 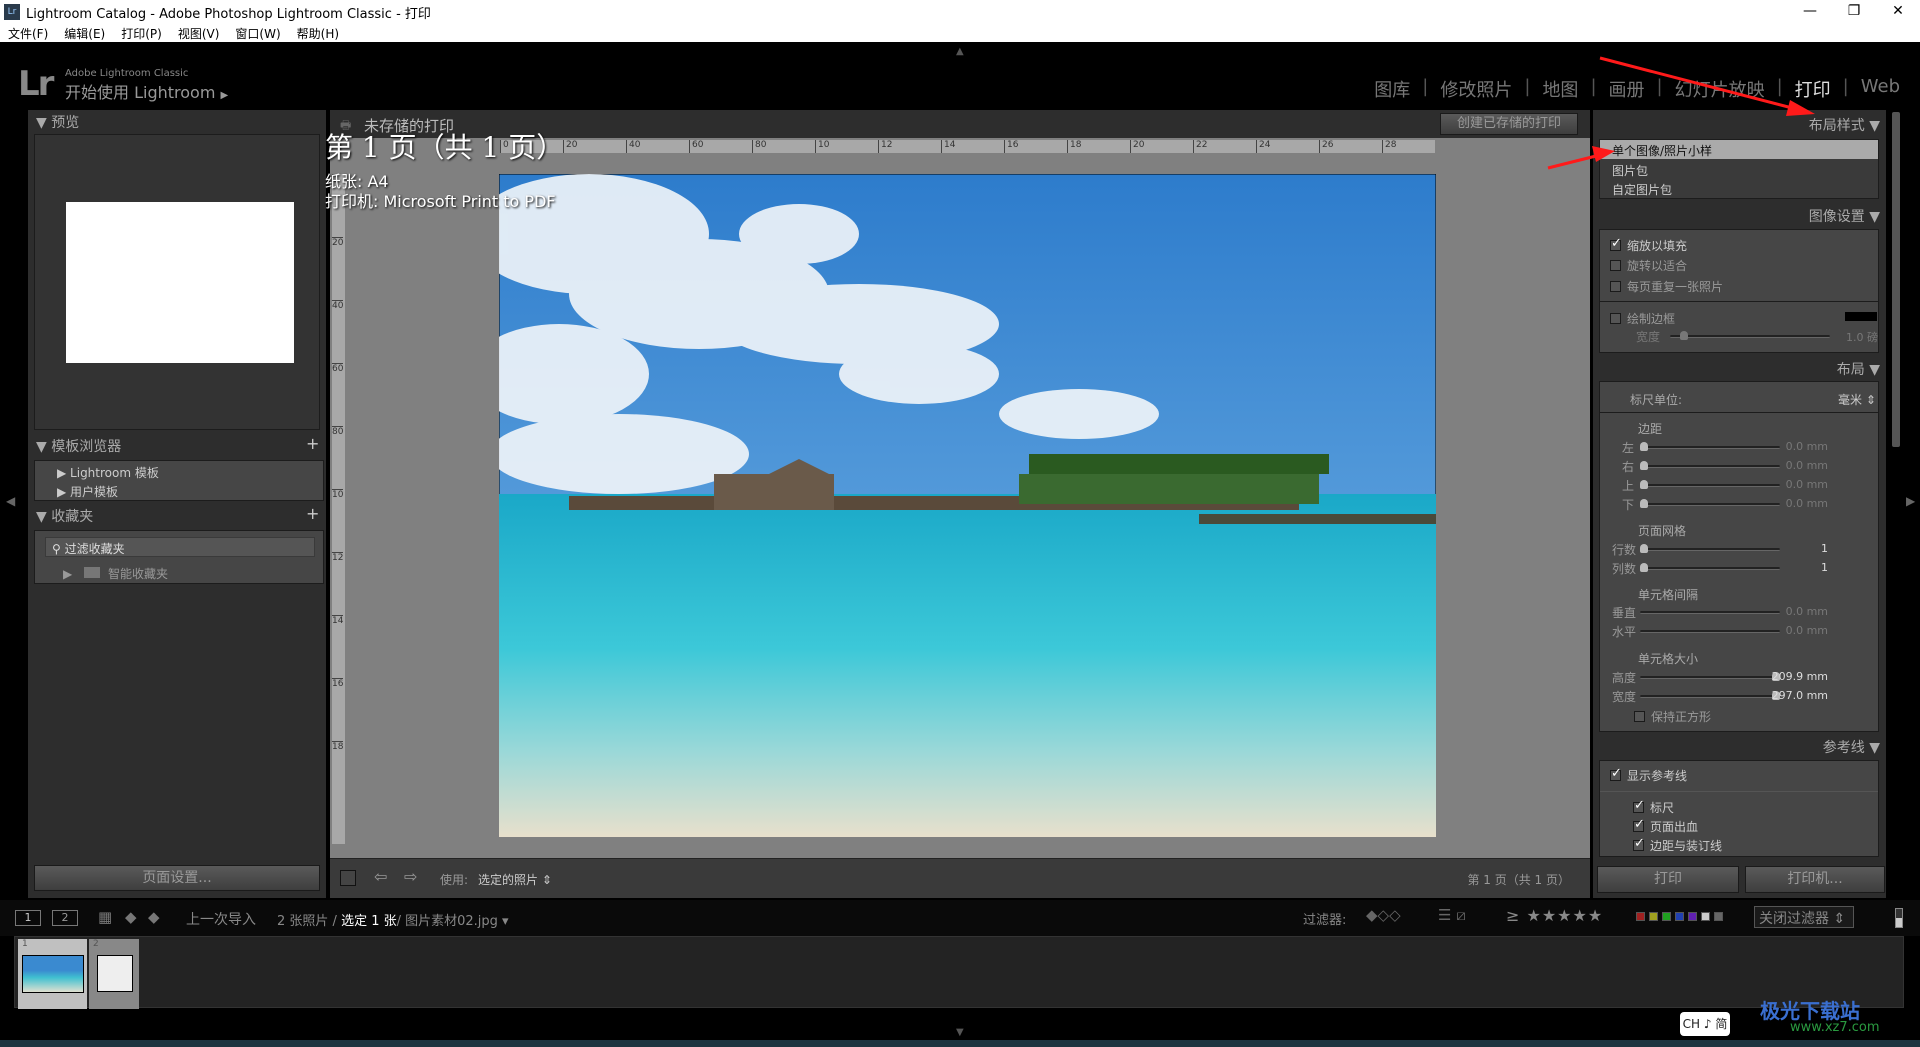 I want to click on rulers-checkbox: 标尺, so click(x=1653, y=807).